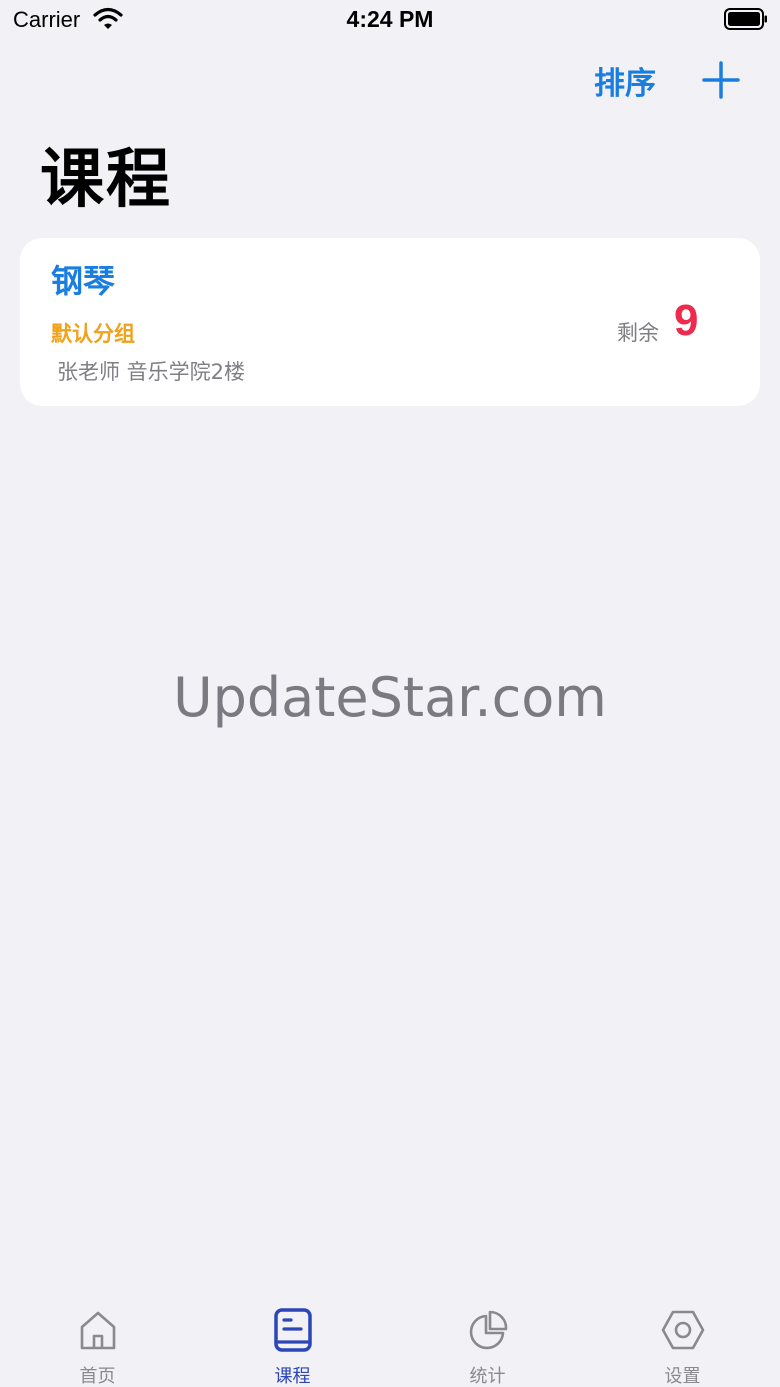 The width and height of the screenshot is (780, 1387). Describe the element at coordinates (293, 1330) in the screenshot. I see `book-icon` at that location.